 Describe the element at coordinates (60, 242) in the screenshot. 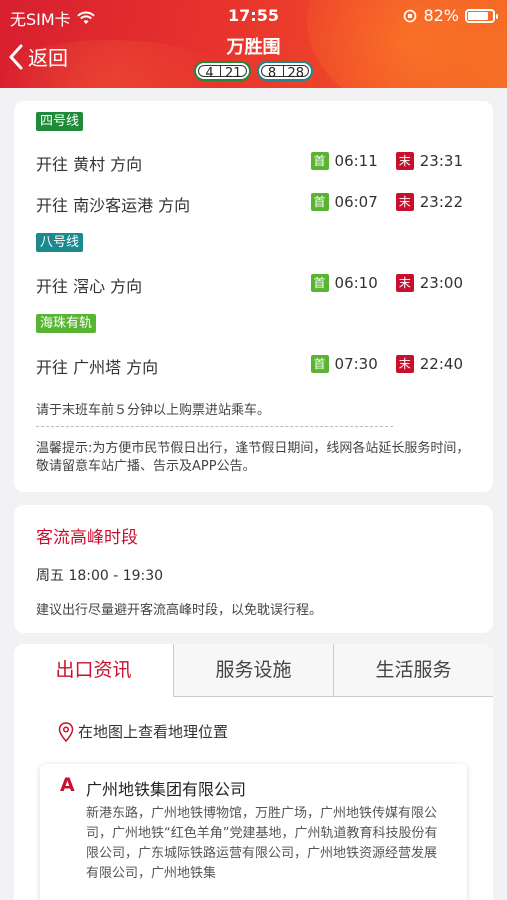

I see `line-tag-8: 八号线` at that location.